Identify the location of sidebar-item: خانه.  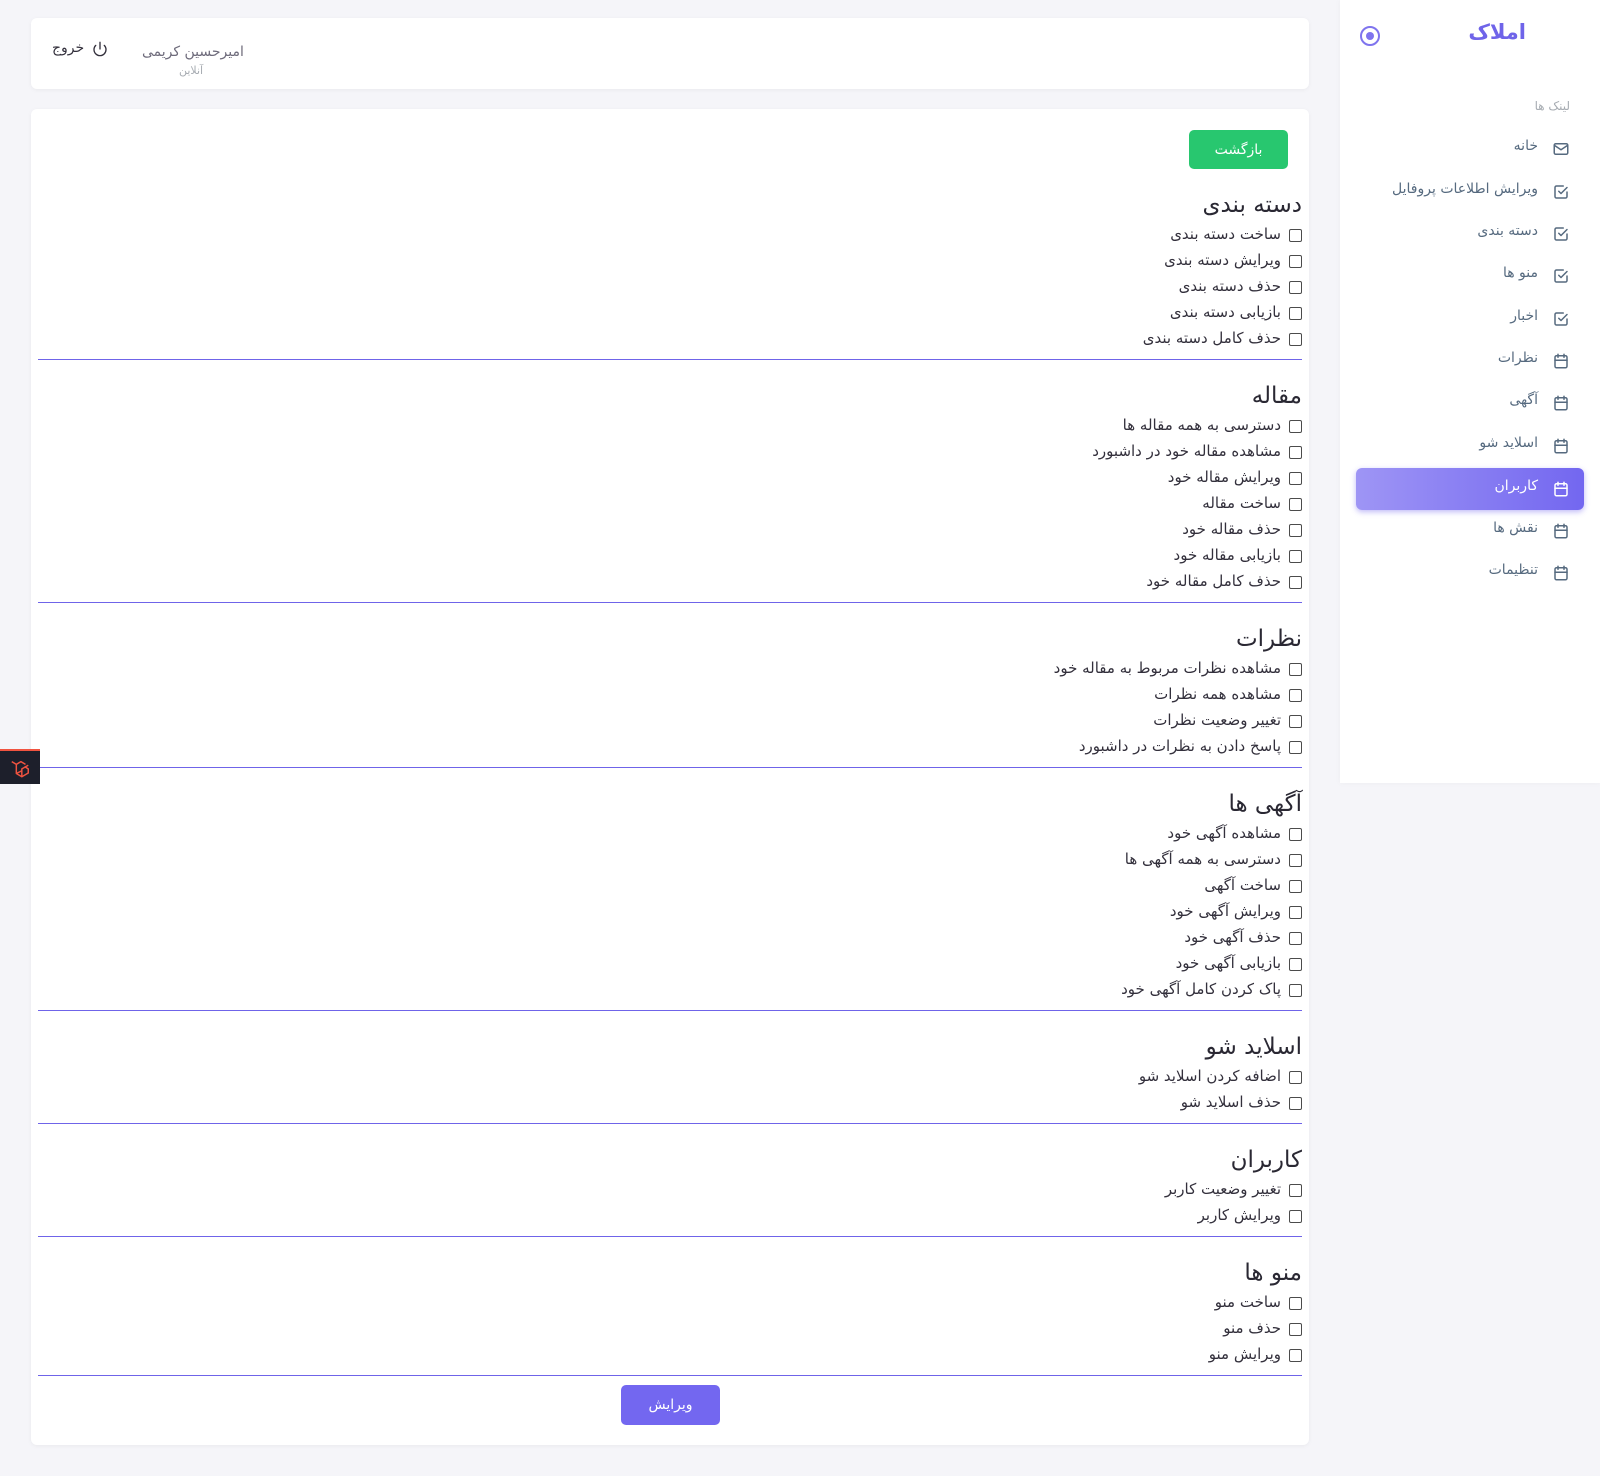
(1470, 149).